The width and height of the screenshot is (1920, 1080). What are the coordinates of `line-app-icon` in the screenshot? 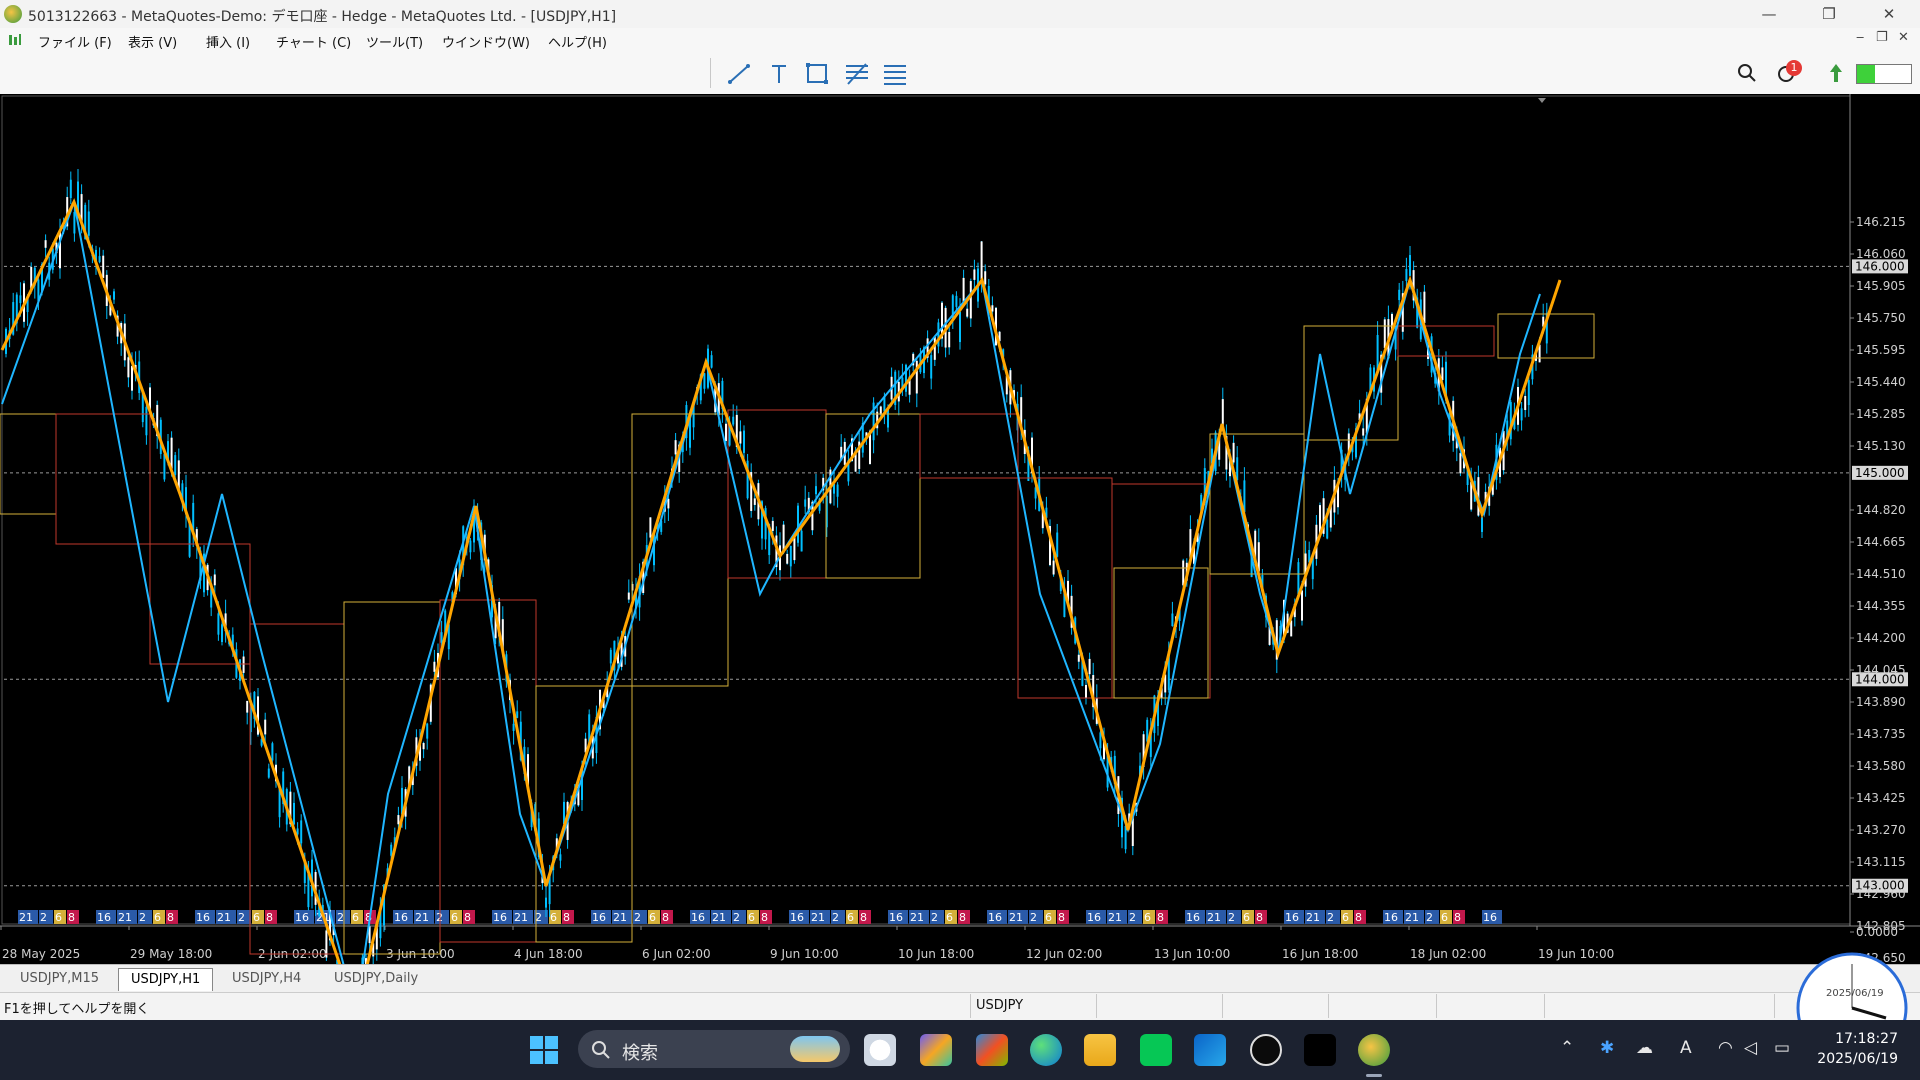 It's located at (1156, 1050).